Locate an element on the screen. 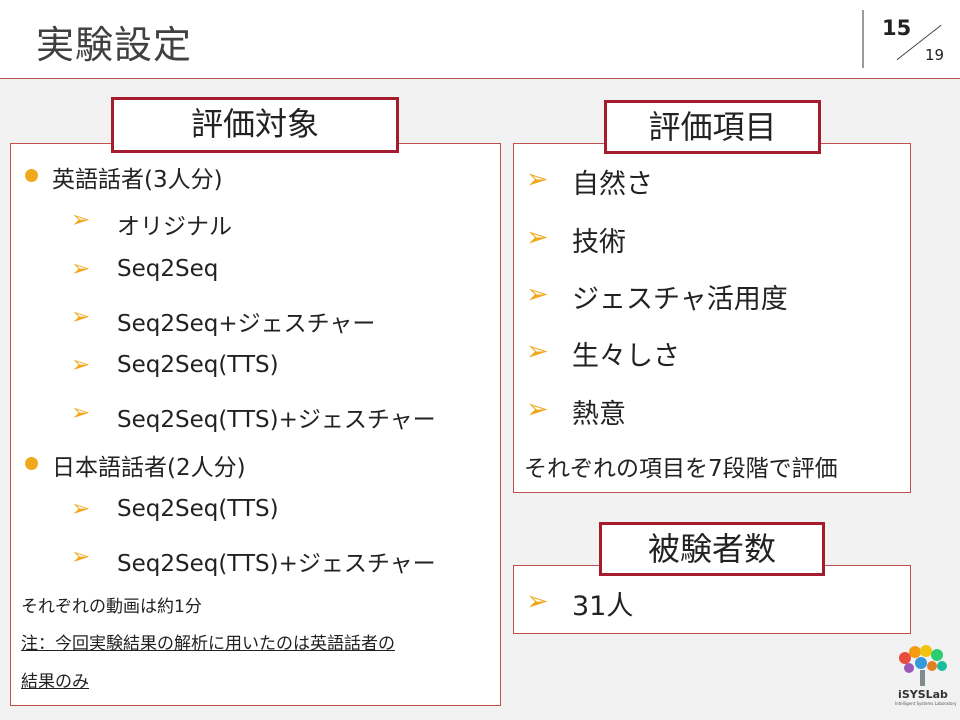 The height and width of the screenshot is (720, 960). targets-label: 評価対象 is located at coordinates (255, 125).